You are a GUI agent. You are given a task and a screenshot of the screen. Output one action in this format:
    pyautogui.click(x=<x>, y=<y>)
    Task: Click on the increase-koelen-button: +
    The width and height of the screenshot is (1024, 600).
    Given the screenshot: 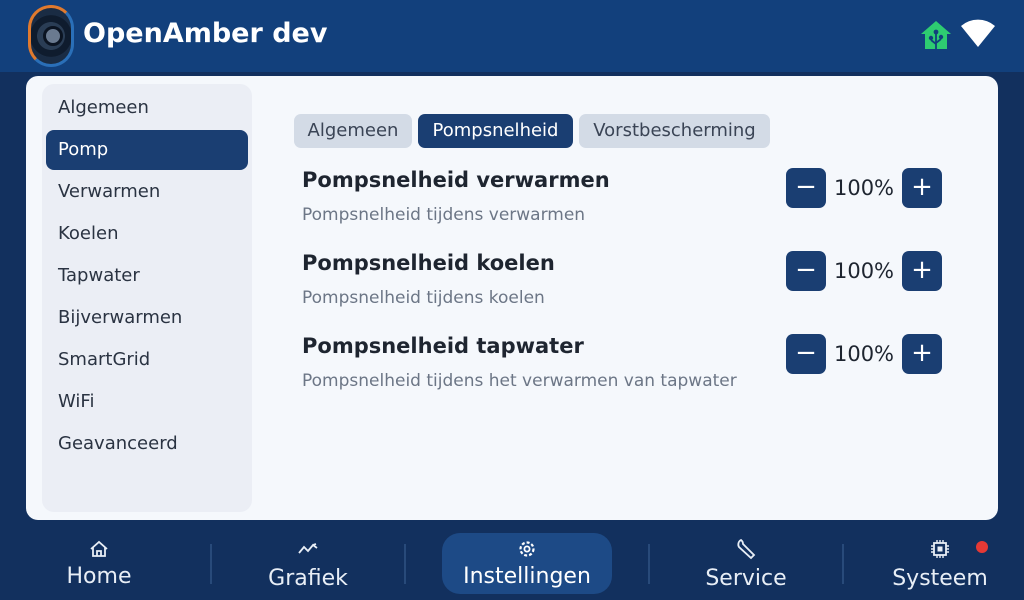 What is the action you would take?
    pyautogui.click(x=922, y=271)
    